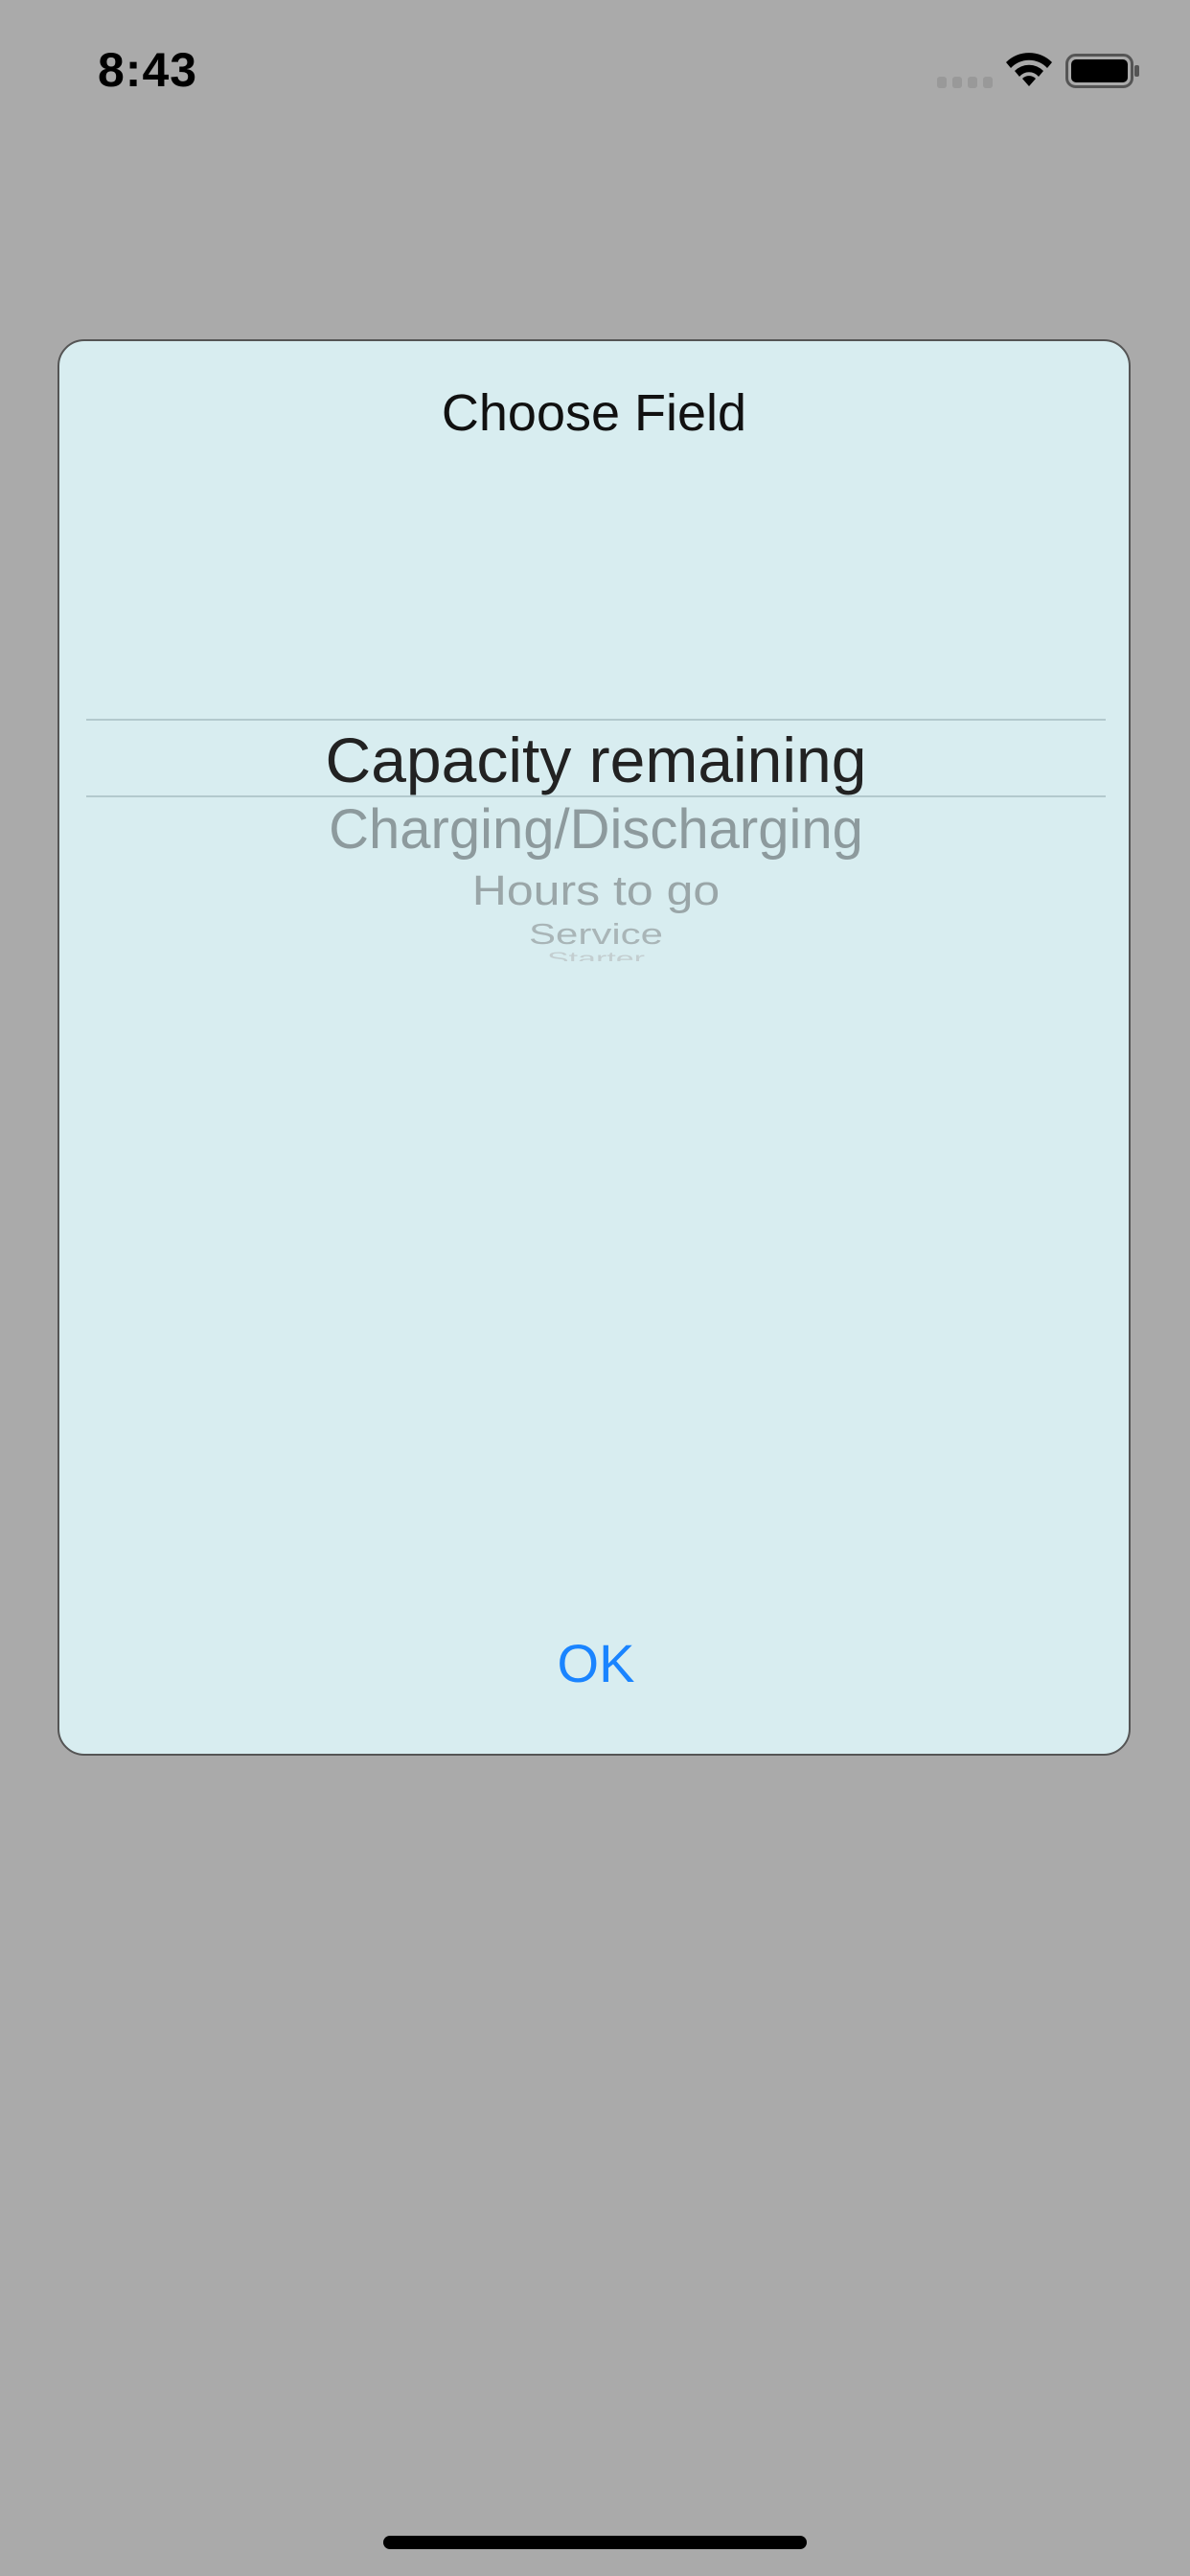  What do you see at coordinates (965, 82) in the screenshot?
I see `signal-icon` at bounding box center [965, 82].